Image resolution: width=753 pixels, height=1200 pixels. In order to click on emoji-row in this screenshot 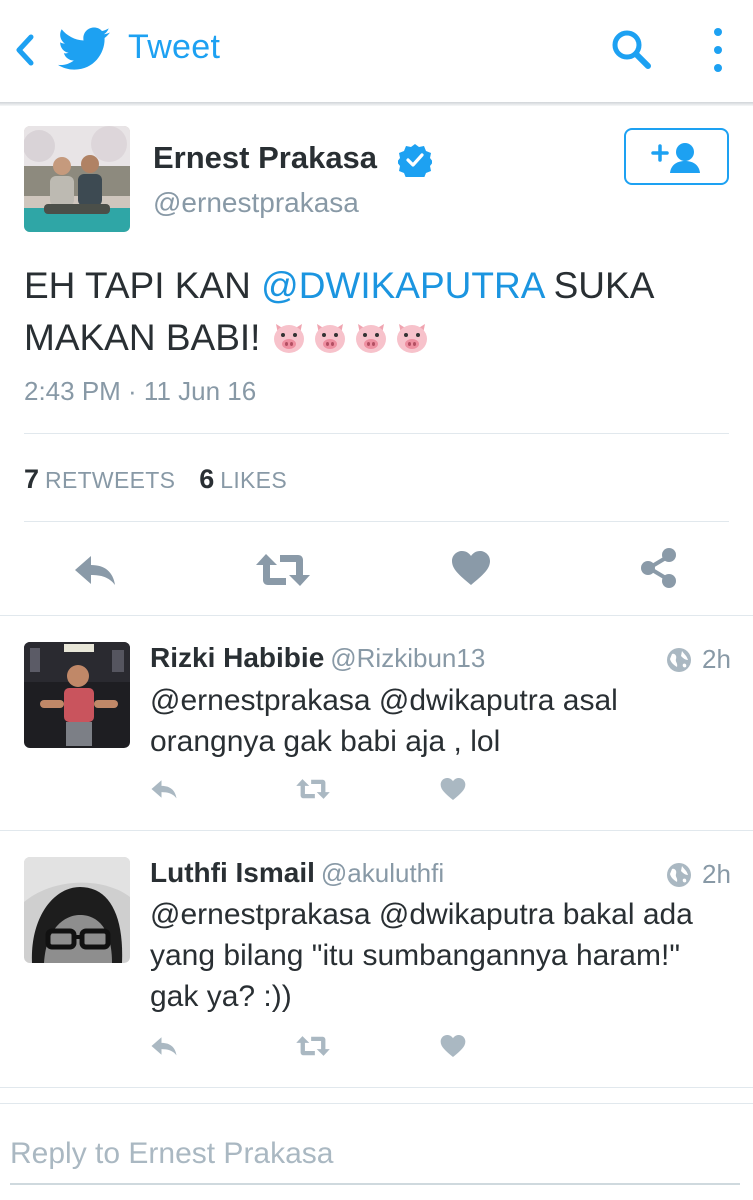, I will do `click(353, 337)`.